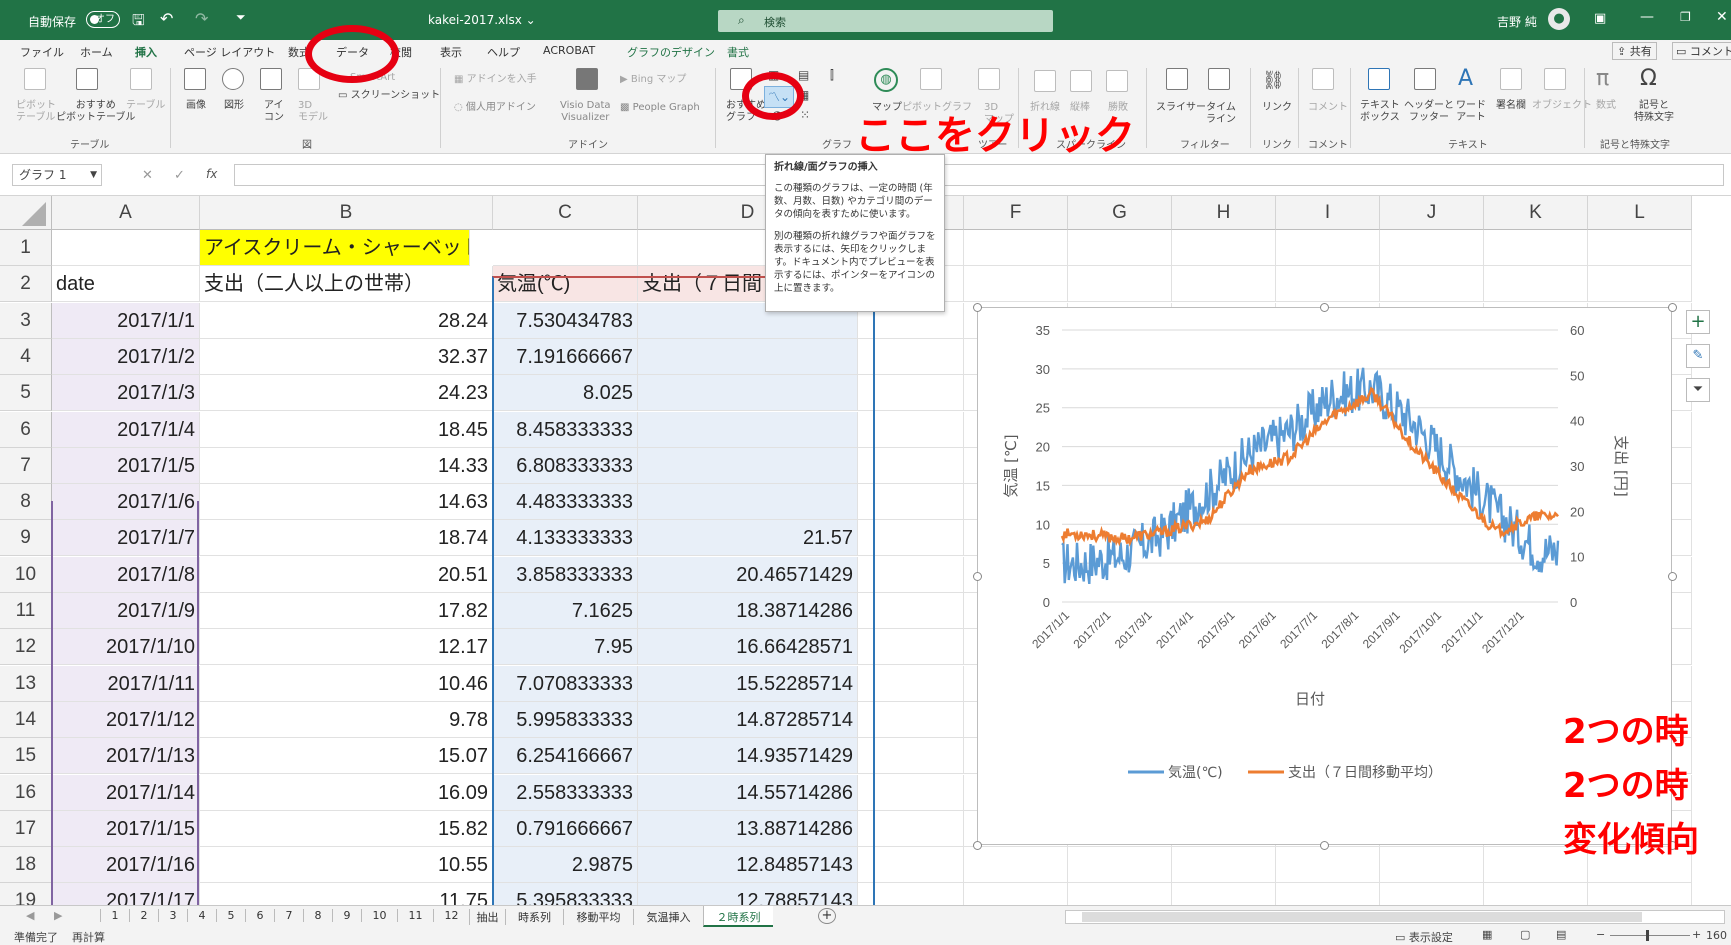 This screenshot has width=1731, height=945. What do you see at coordinates (738, 916) in the screenshot?
I see `sheet-tab: ２時系列` at bounding box center [738, 916].